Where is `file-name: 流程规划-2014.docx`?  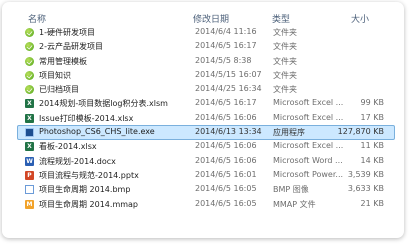
file-name: 流程规划-2014.docx is located at coordinates (77, 161).